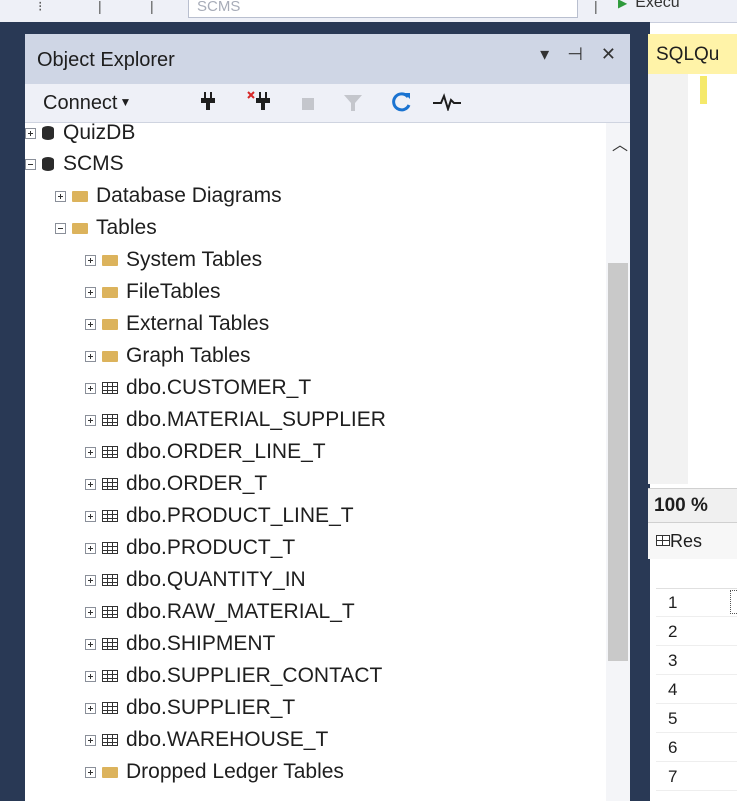  What do you see at coordinates (673, 602) in the screenshot?
I see `row-number: 1` at bounding box center [673, 602].